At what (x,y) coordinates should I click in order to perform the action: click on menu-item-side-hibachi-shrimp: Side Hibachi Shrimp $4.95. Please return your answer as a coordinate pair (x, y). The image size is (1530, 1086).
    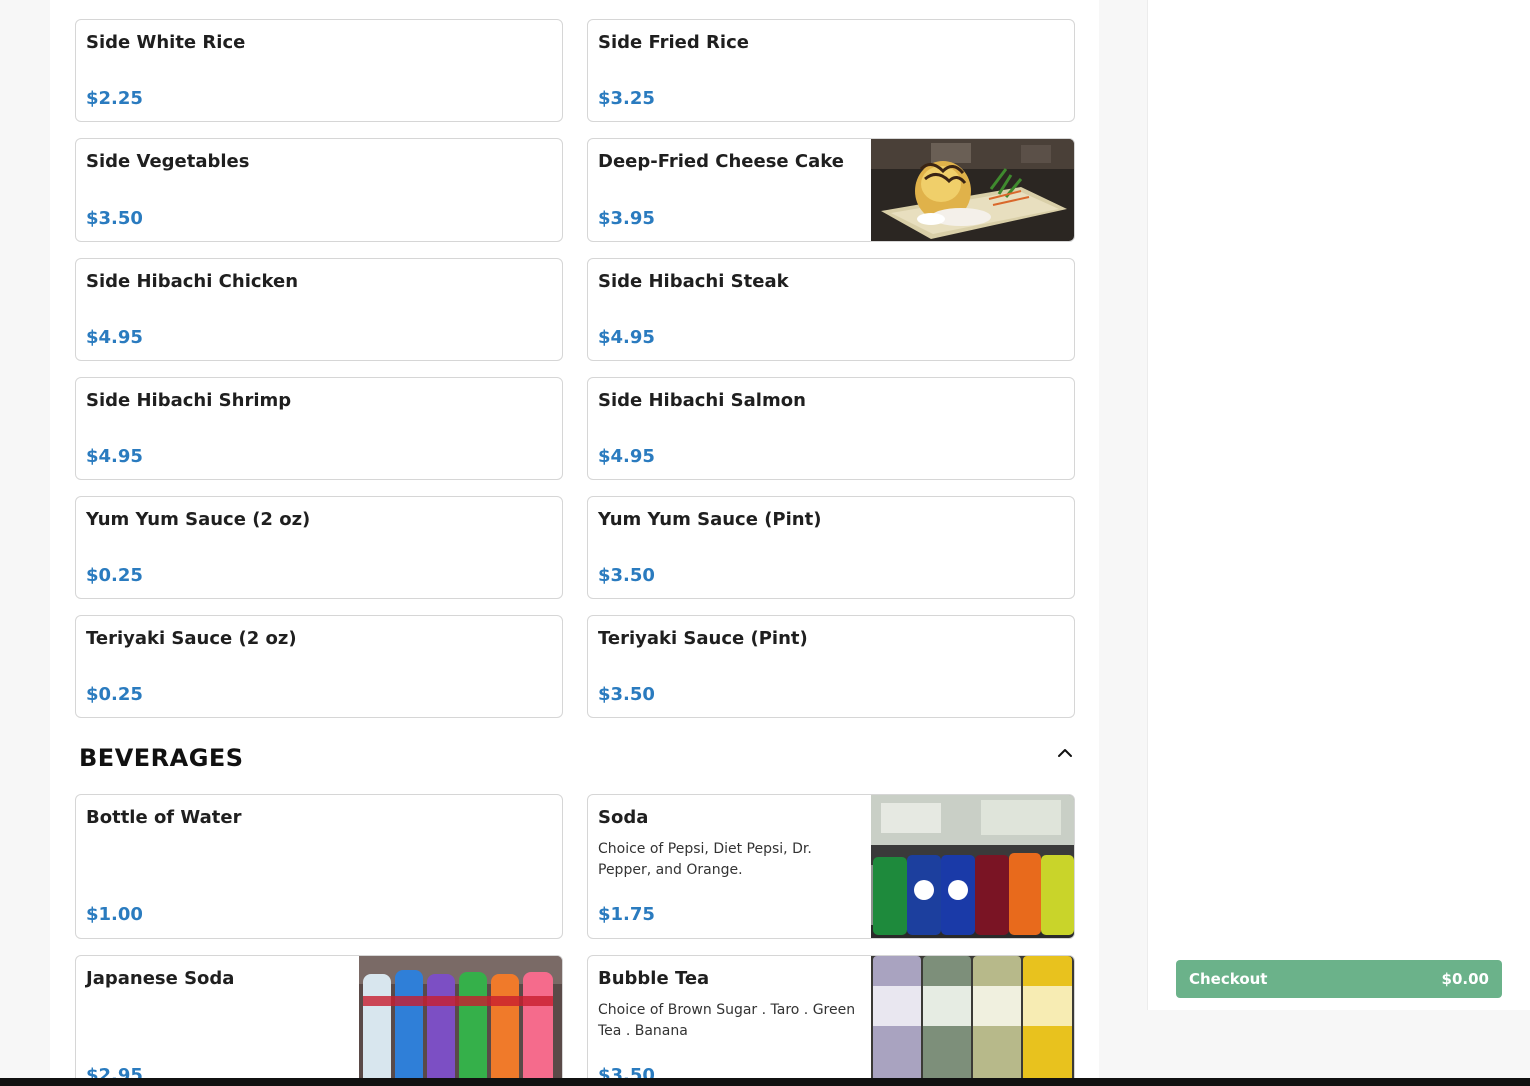
    Looking at the image, I should click on (319, 428).